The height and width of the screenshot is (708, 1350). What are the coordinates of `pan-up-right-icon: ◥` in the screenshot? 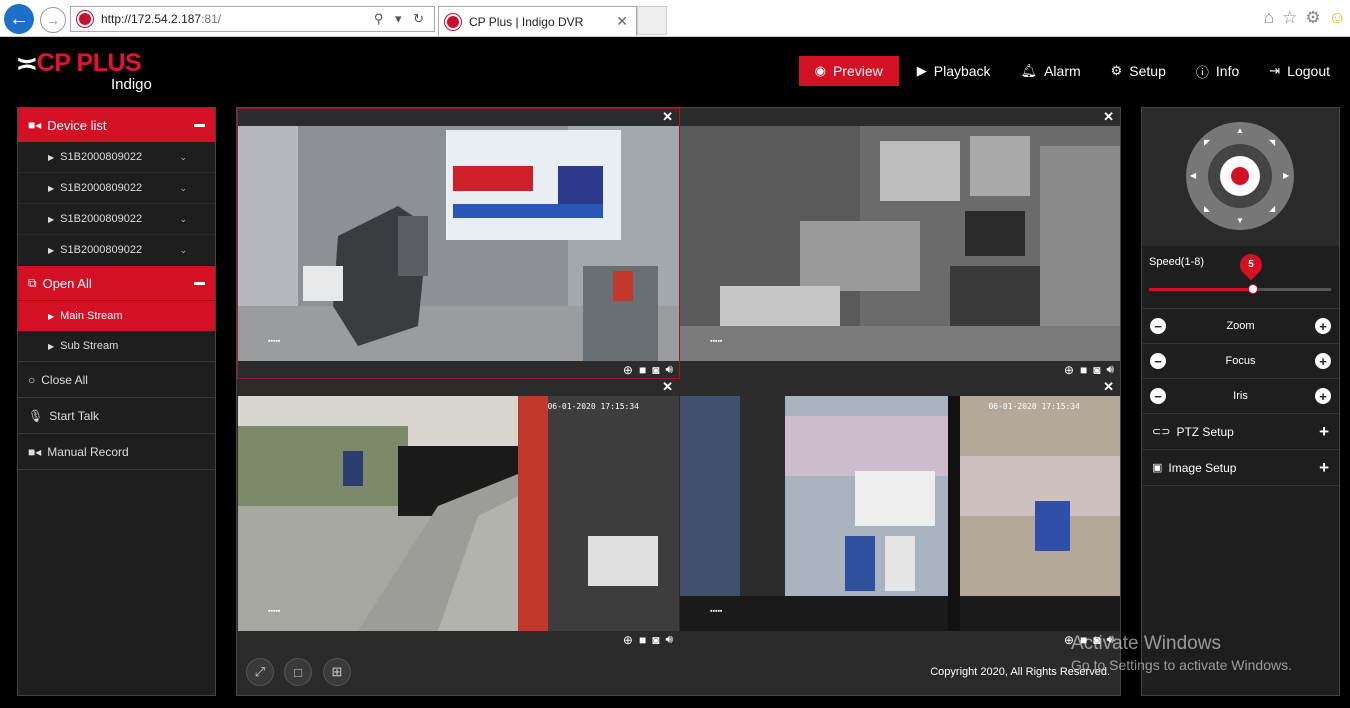 It's located at (1272, 142).